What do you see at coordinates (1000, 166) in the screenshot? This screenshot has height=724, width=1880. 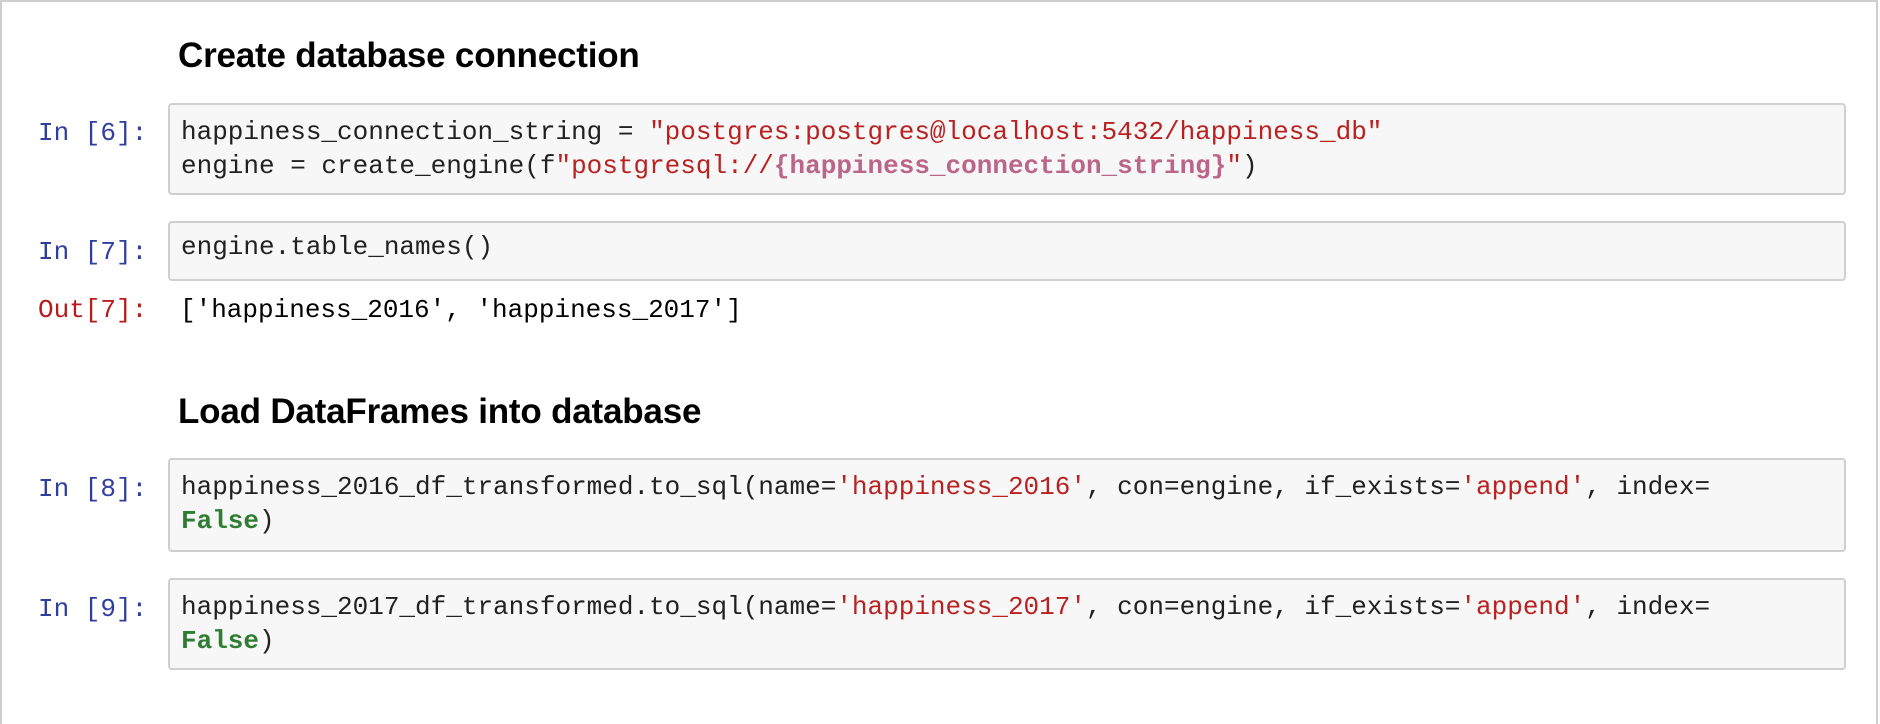 I see `code-interpolation: {happiness_connection_string}` at bounding box center [1000, 166].